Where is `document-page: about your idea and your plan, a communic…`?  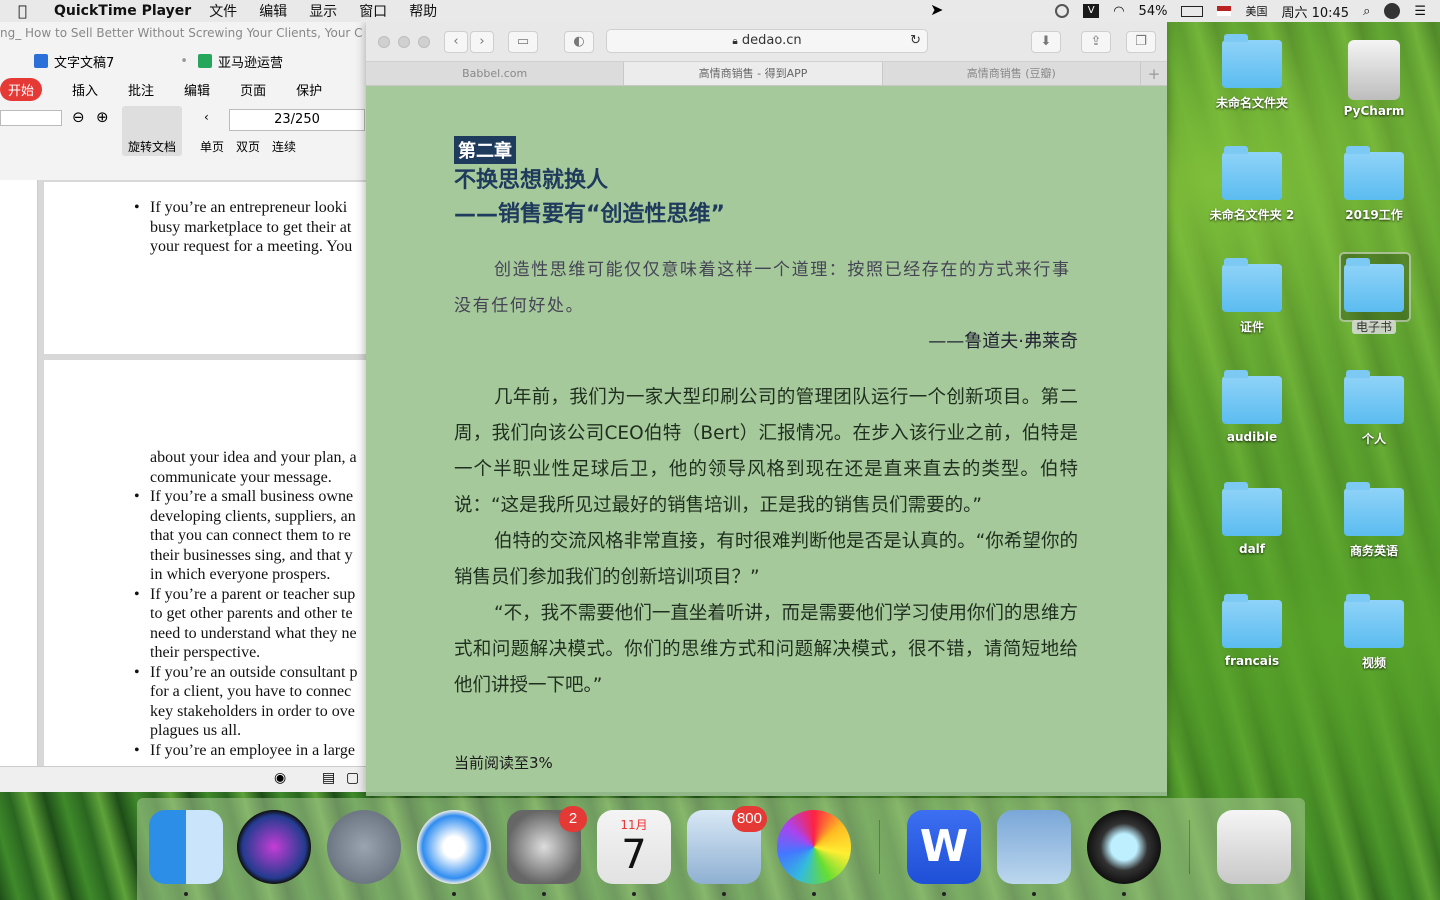
document-page: about your idea and your plan, a communic… is located at coordinates (205, 565).